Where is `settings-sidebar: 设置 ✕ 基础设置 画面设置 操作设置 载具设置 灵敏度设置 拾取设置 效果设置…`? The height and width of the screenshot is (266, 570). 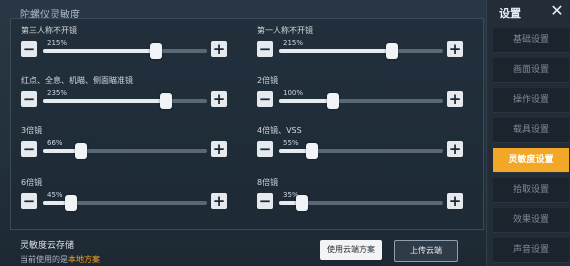 settings-sidebar: 设置 ✕ 基础设置 画面设置 操作设置 载具设置 灵敏度设置 拾取设置 效果设置… is located at coordinates (528, 133).